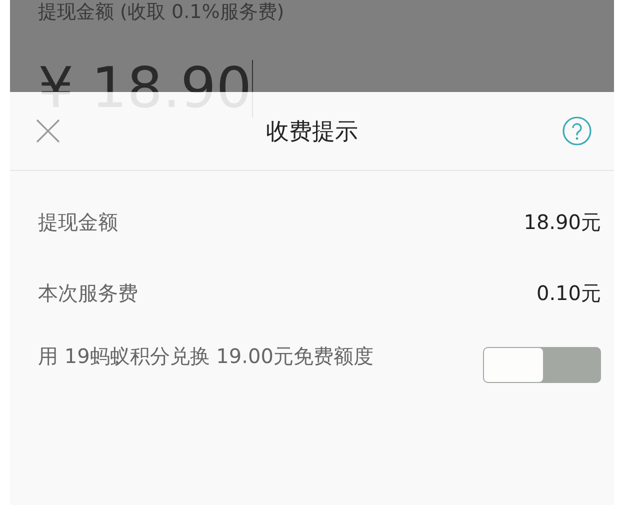 This screenshot has height=510, width=640. What do you see at coordinates (78, 222) in the screenshot?
I see `fee-label: 提现金额` at bounding box center [78, 222].